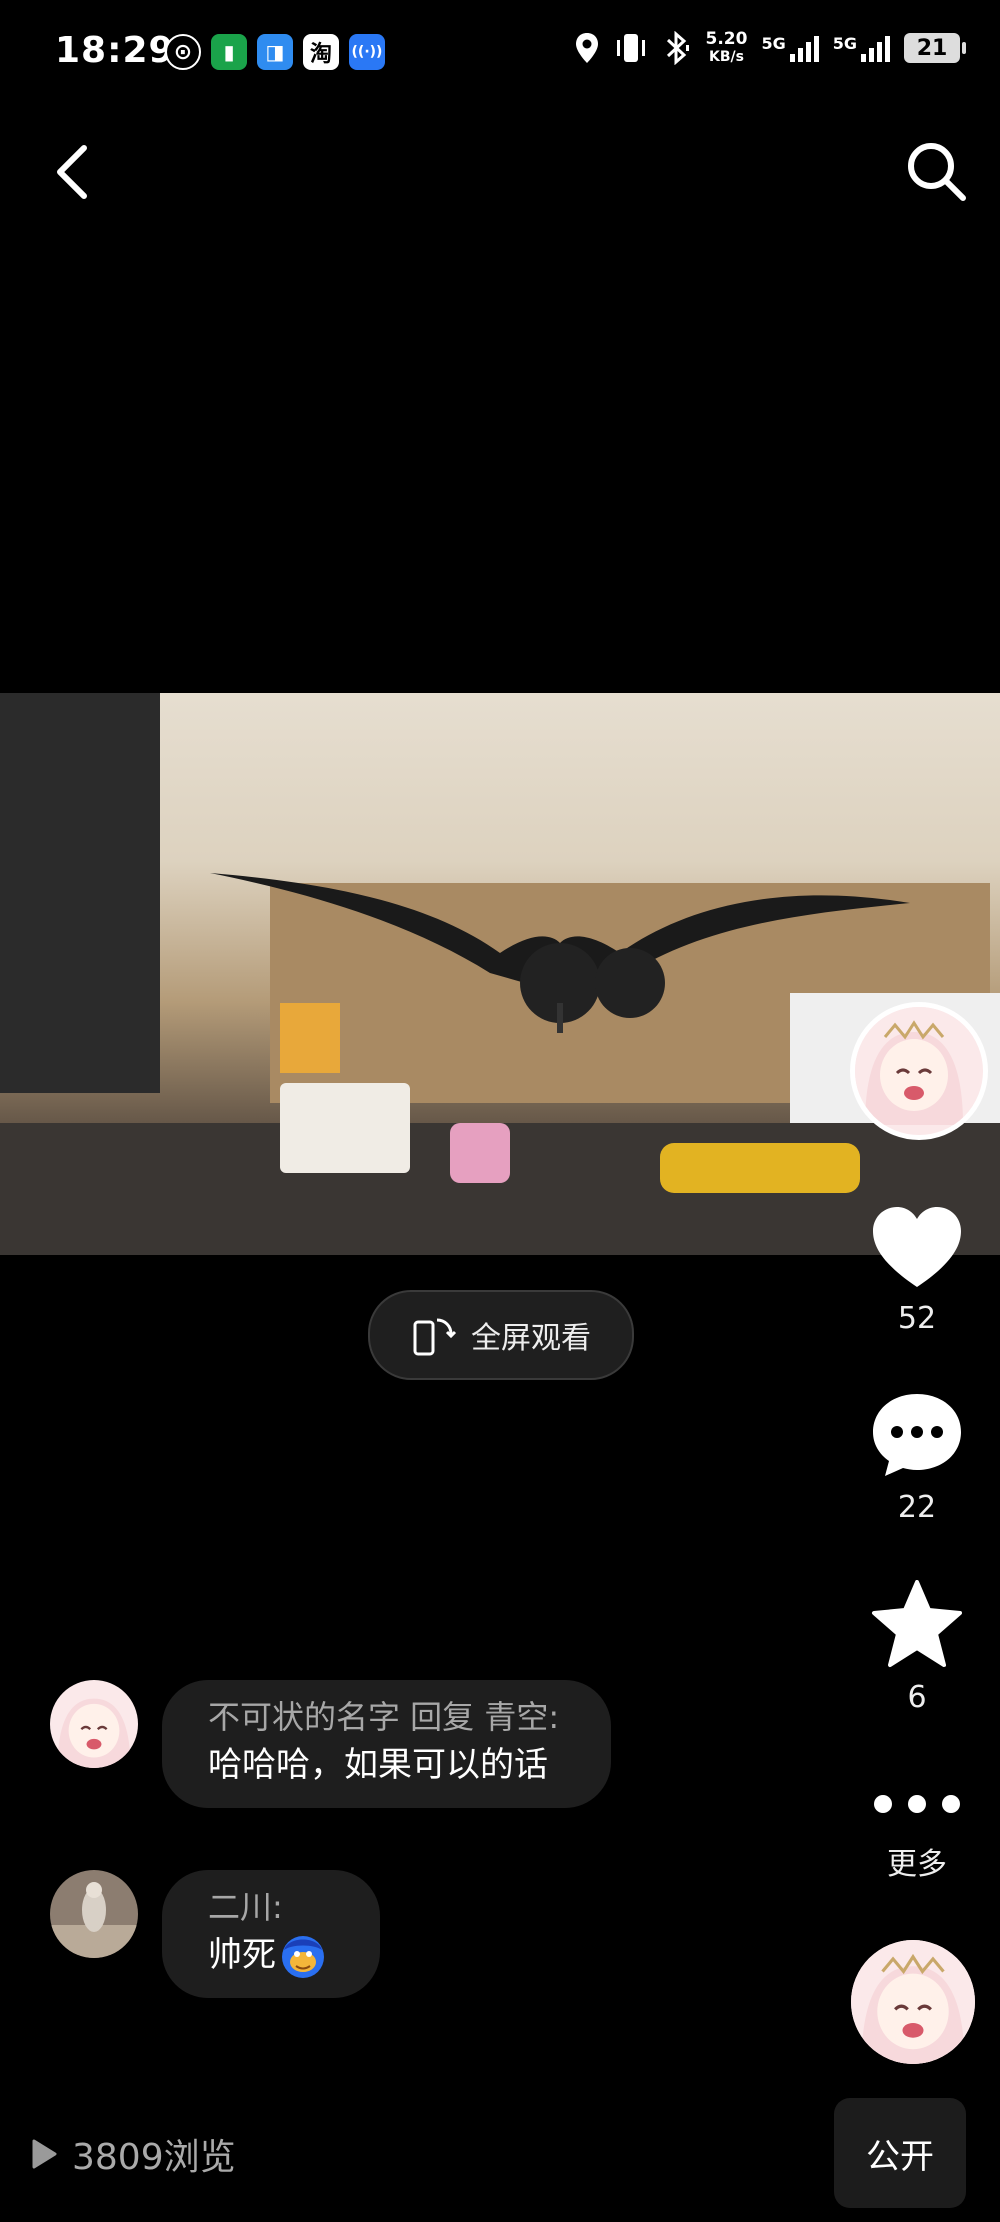 This screenshot has height=2222, width=1000. Describe the element at coordinates (586, 48) in the screenshot. I see `location-icon` at that location.